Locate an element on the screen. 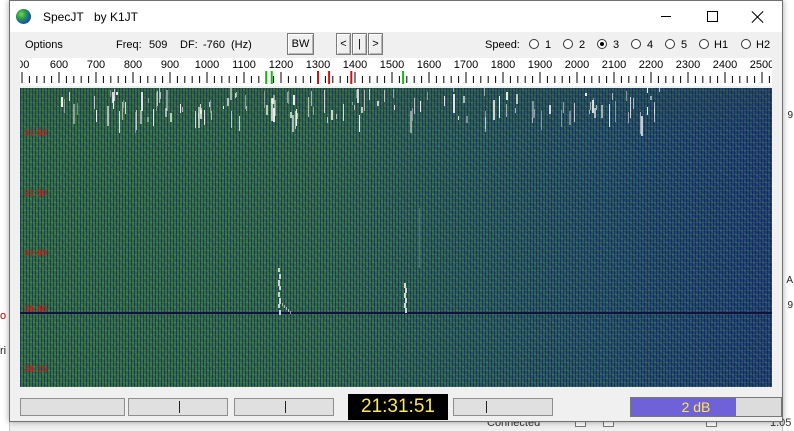 This screenshot has height=431, width=794. waterfall-top-band is located at coordinates (396, 112).